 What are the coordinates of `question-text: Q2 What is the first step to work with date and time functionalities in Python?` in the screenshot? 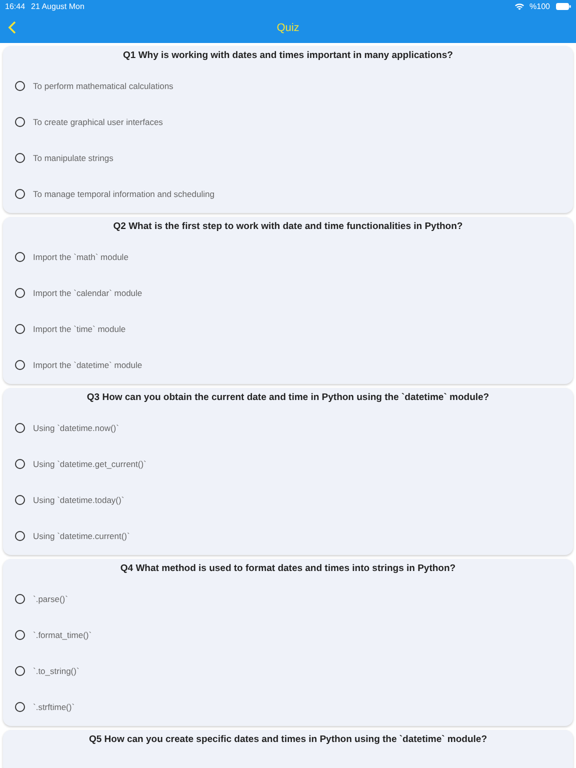 It's located at (288, 227).